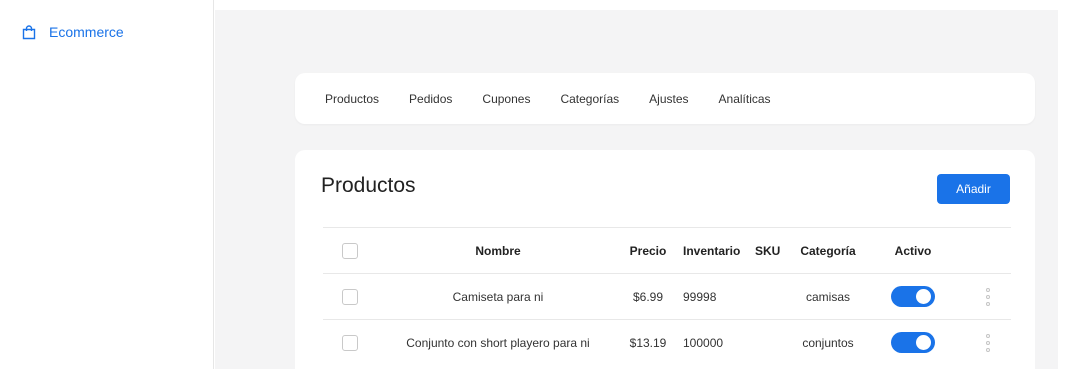 The height and width of the screenshot is (380, 1073). I want to click on tab-analiticas: Analíticas, so click(745, 99).